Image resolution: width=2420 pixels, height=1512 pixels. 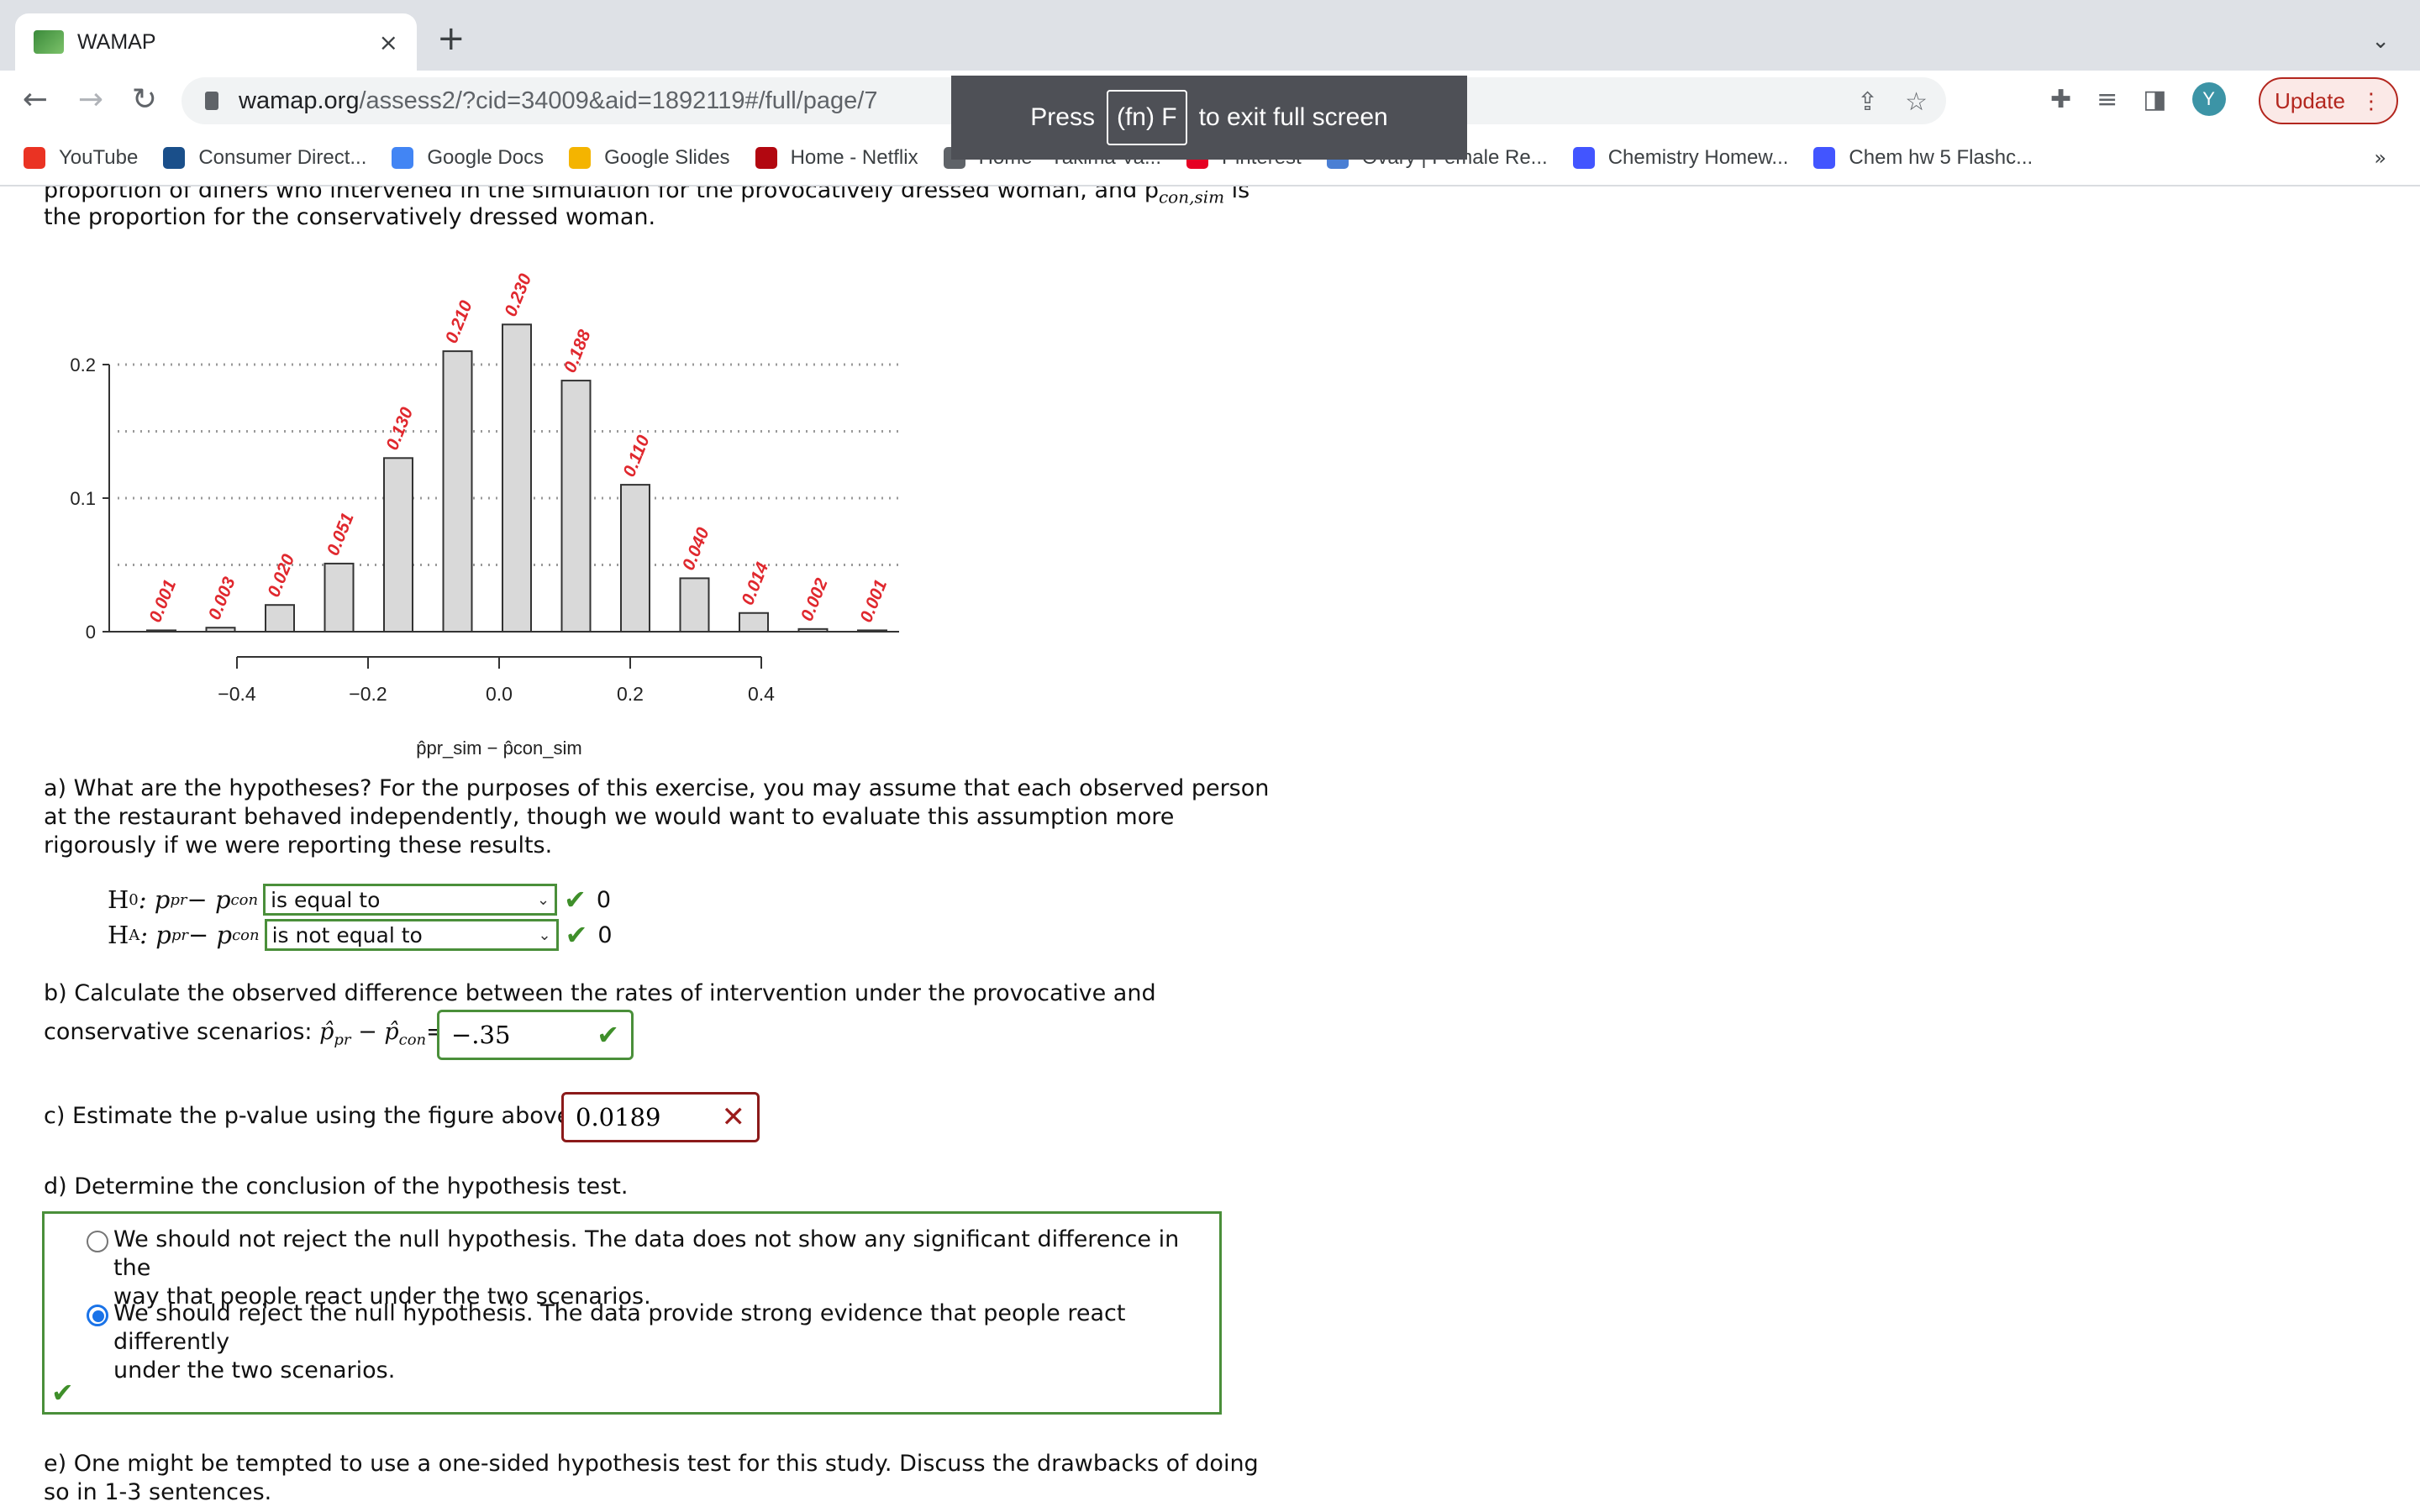 What do you see at coordinates (536, 1035) in the screenshot?
I see `observed-difference-input: −.35 ✔` at bounding box center [536, 1035].